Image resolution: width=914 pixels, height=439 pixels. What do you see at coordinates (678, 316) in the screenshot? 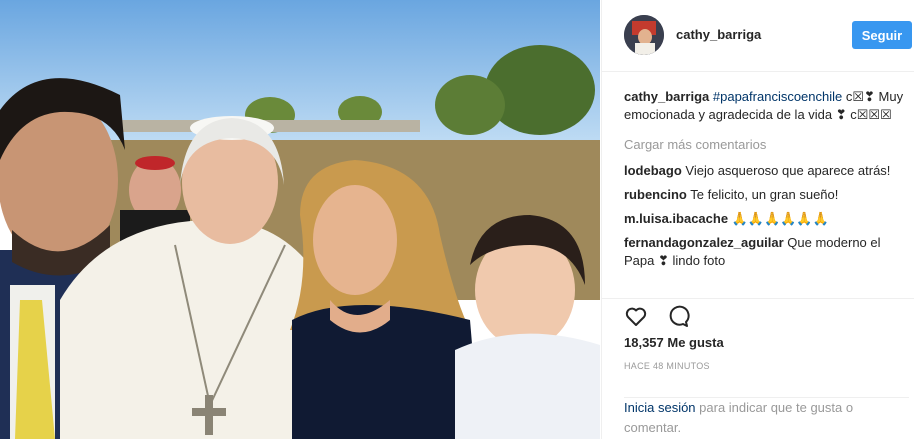
I see `comment-icon` at bounding box center [678, 316].